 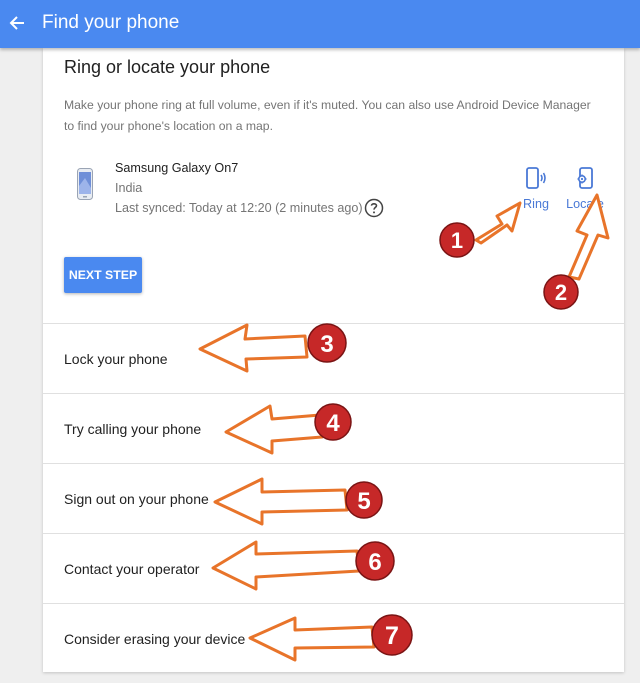 I want to click on list-item-label: Contact your operator, so click(x=132, y=569).